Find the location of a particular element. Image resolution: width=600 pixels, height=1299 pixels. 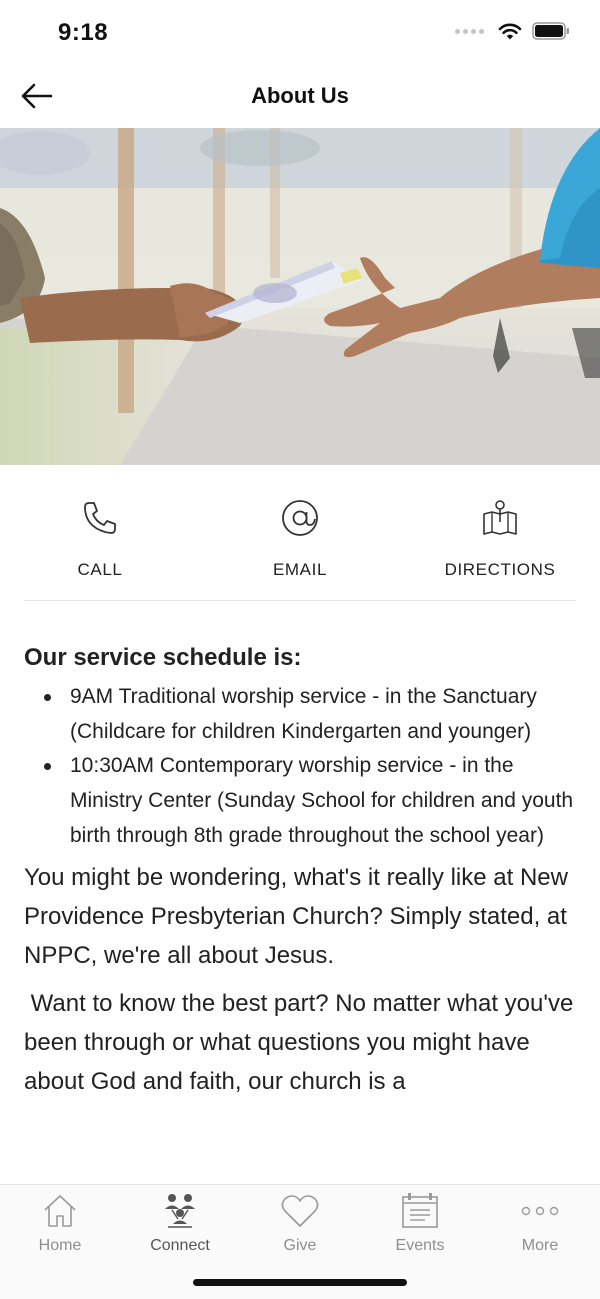

tab-home: Home is located at coordinates (60, 1223).